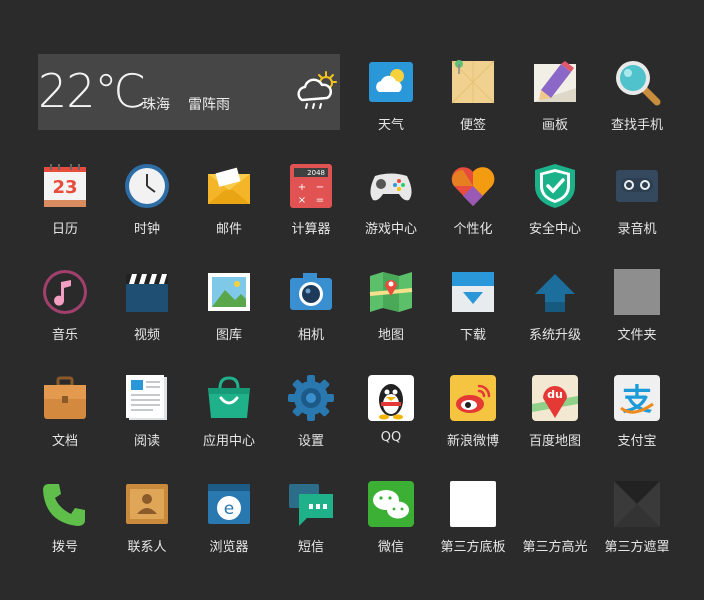 Image resolution: width=704 pixels, height=600 pixels. What do you see at coordinates (637, 108) in the screenshot?
I see `app-find-phone: 查找手机` at bounding box center [637, 108].